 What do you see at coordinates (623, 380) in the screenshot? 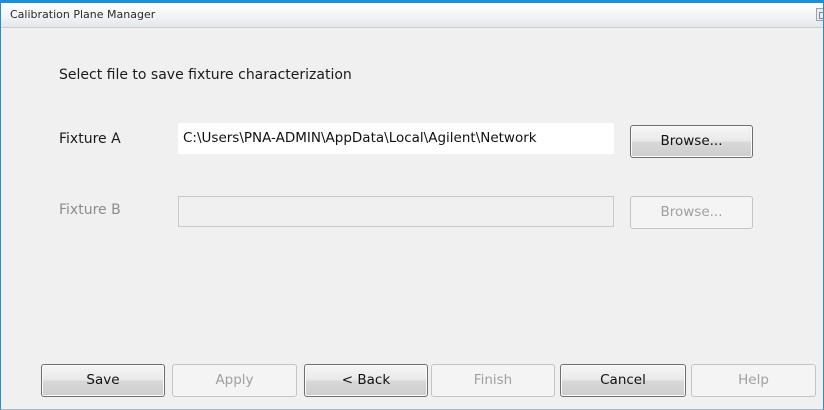
I see `cancel-button: Cancel` at bounding box center [623, 380].